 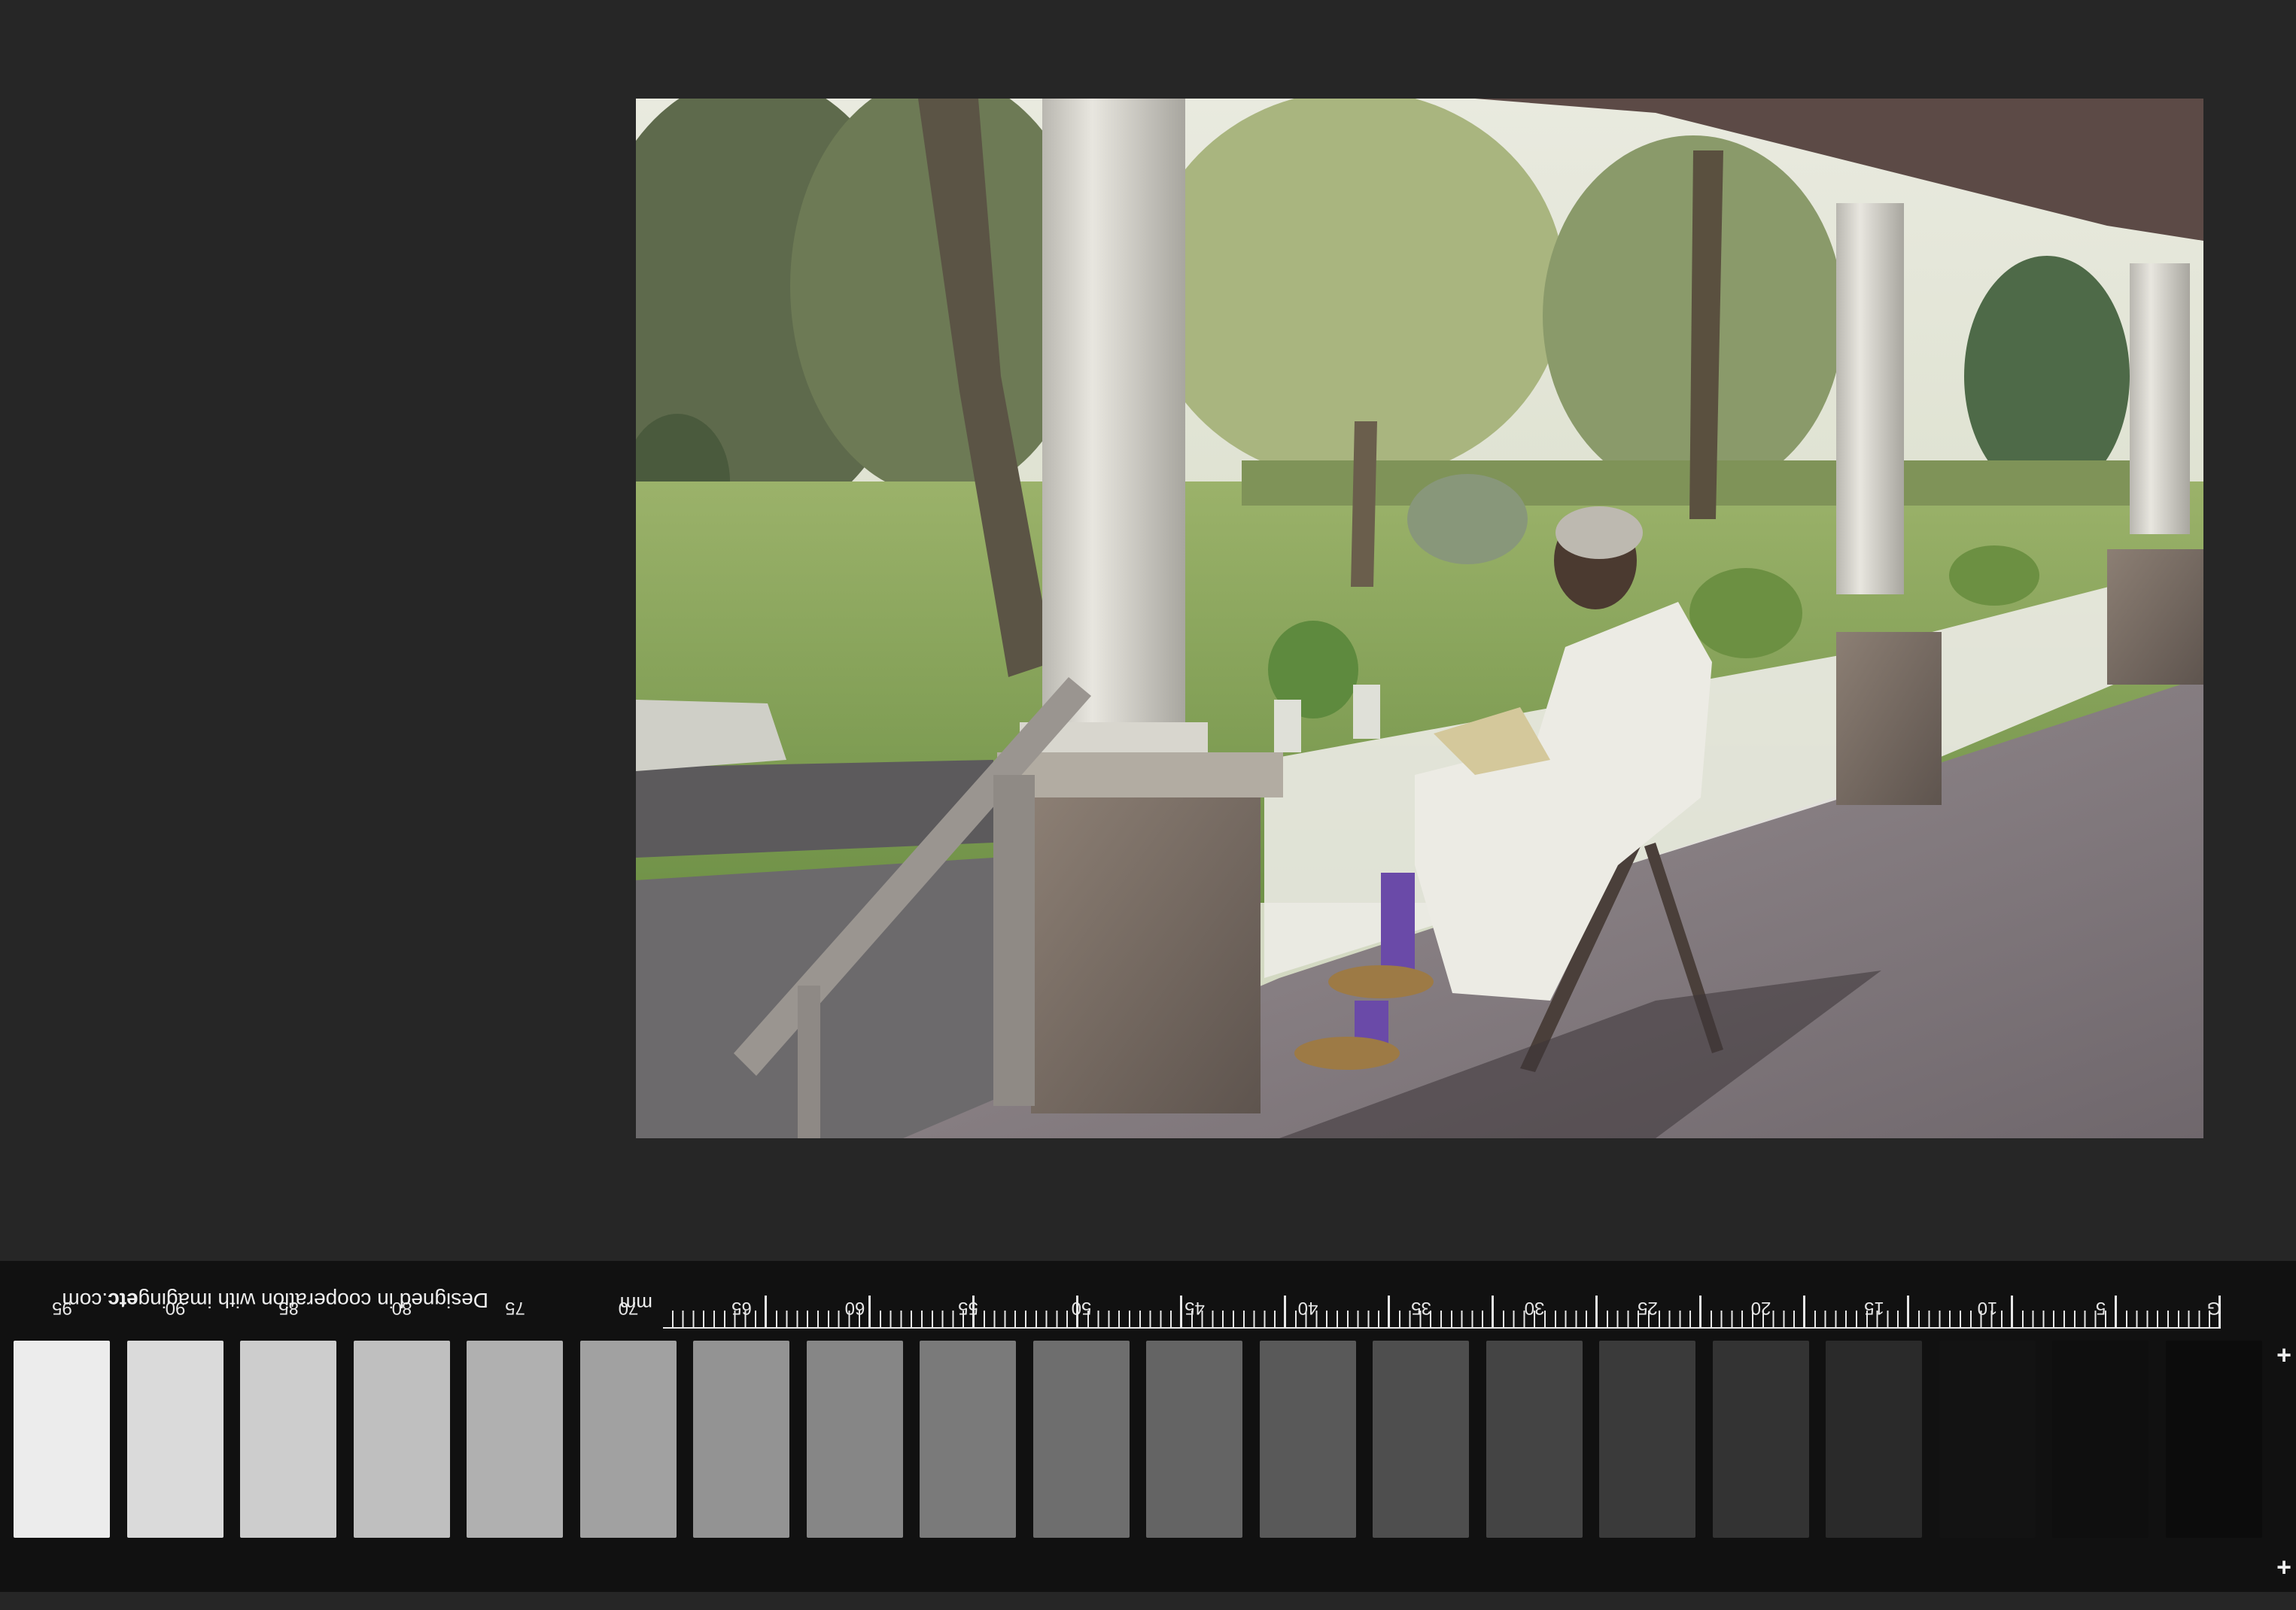 I want to click on gray-patch: 70, so click(x=628, y=1418).